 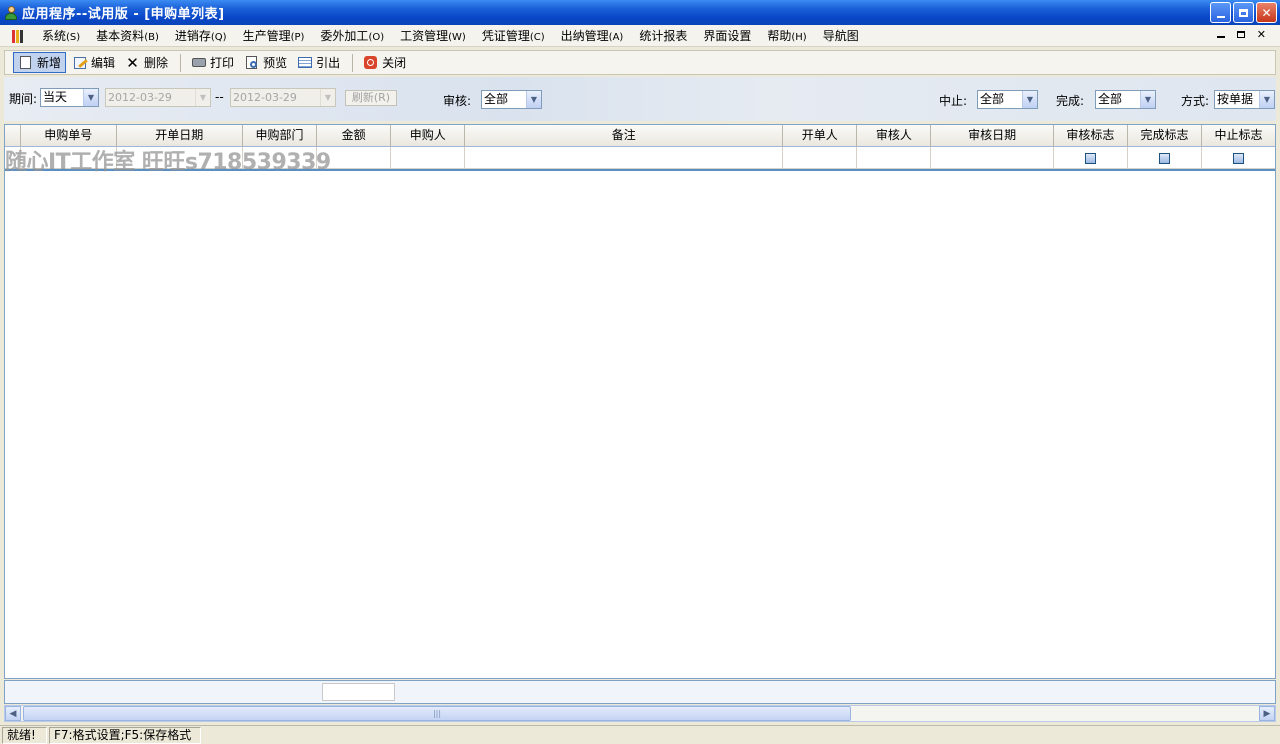 What do you see at coordinates (265, 62) in the screenshot?
I see `preview-button: 预览` at bounding box center [265, 62].